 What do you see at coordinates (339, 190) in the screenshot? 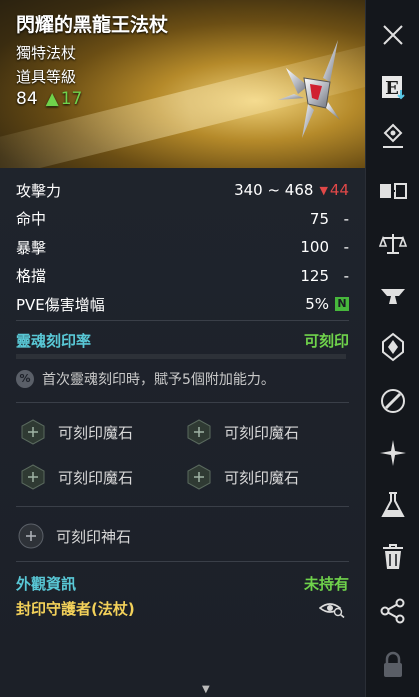
I see `stat-change: 44` at bounding box center [339, 190].